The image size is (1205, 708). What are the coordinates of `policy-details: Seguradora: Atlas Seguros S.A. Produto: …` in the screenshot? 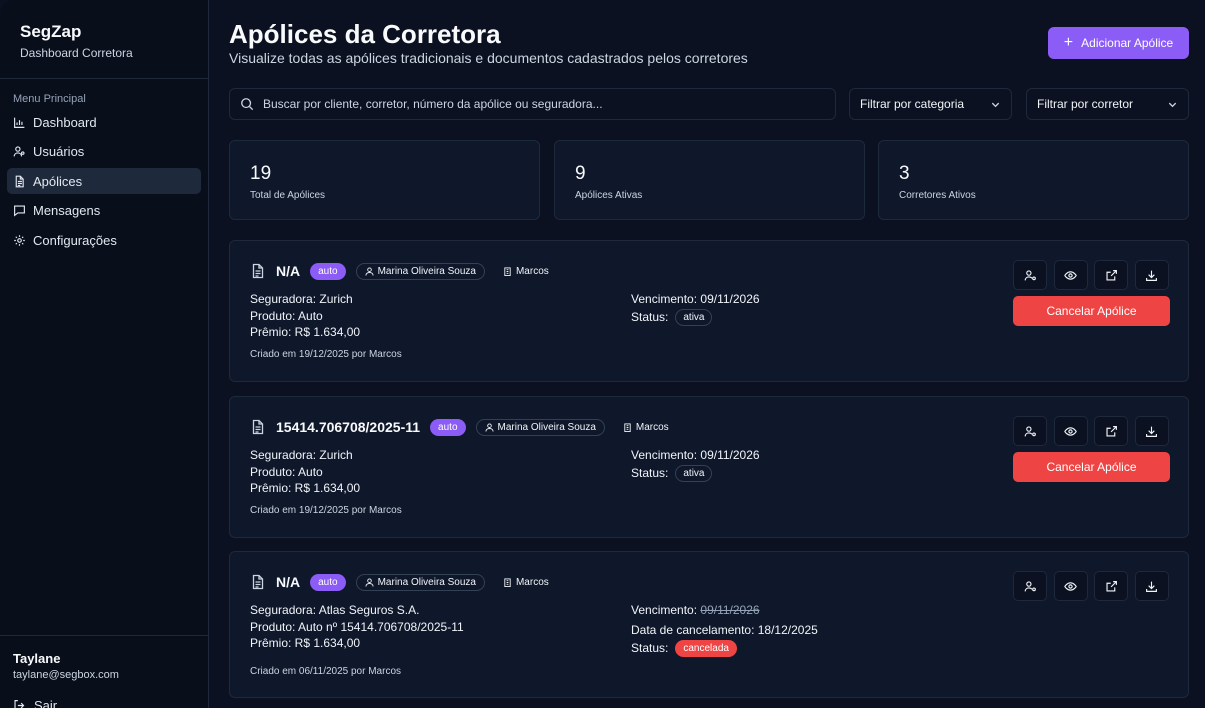 It's located at (357, 627).